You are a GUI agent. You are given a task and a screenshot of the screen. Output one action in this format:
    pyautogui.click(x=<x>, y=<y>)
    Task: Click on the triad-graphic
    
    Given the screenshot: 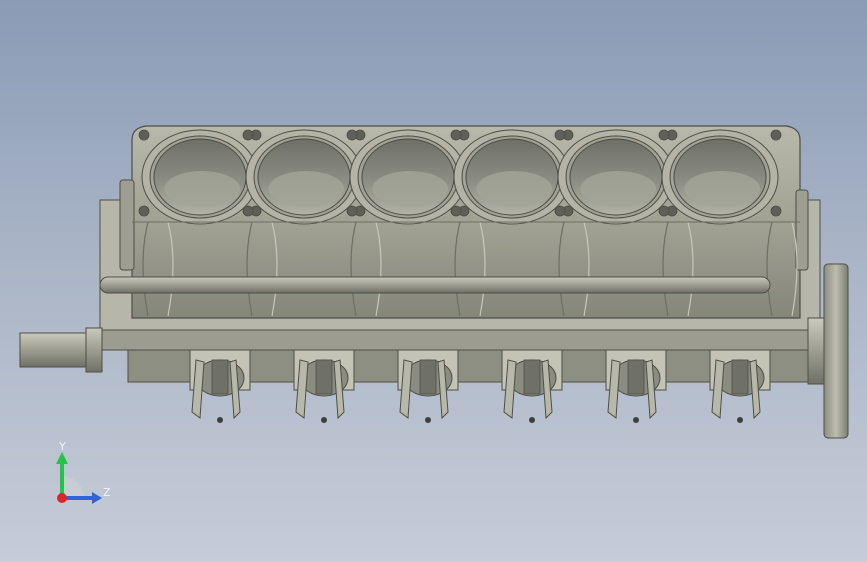 What is the action you would take?
    pyautogui.click(x=79, y=478)
    